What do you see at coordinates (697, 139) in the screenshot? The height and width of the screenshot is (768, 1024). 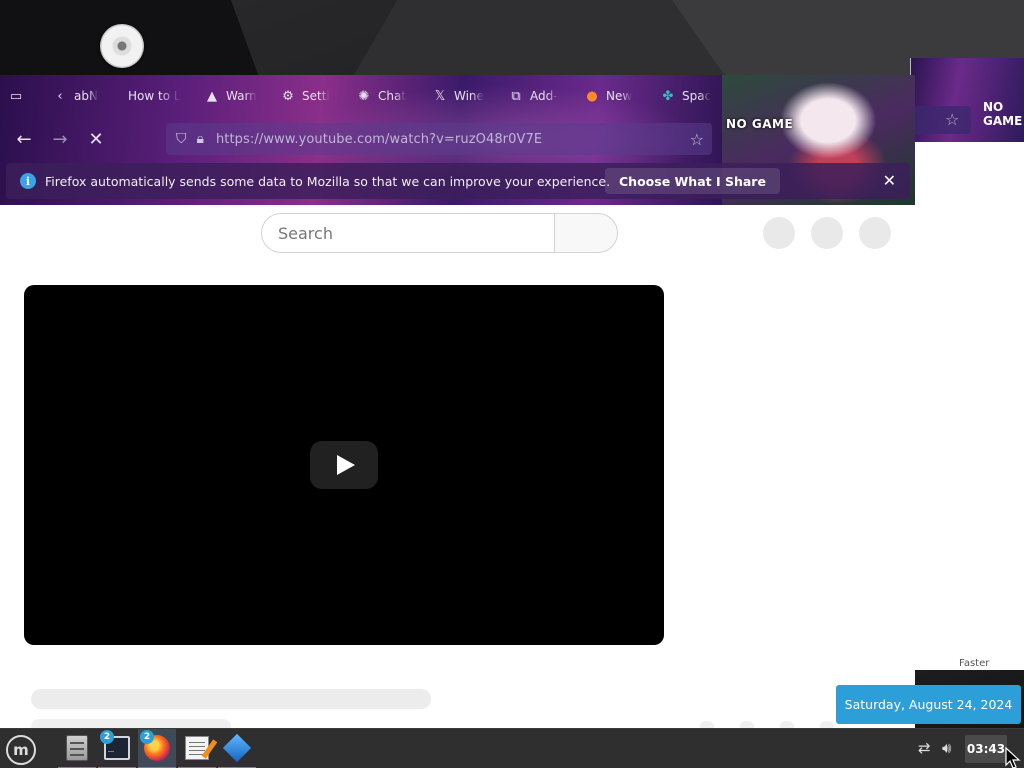 I see `bookmark-star-icon: ☆` at bounding box center [697, 139].